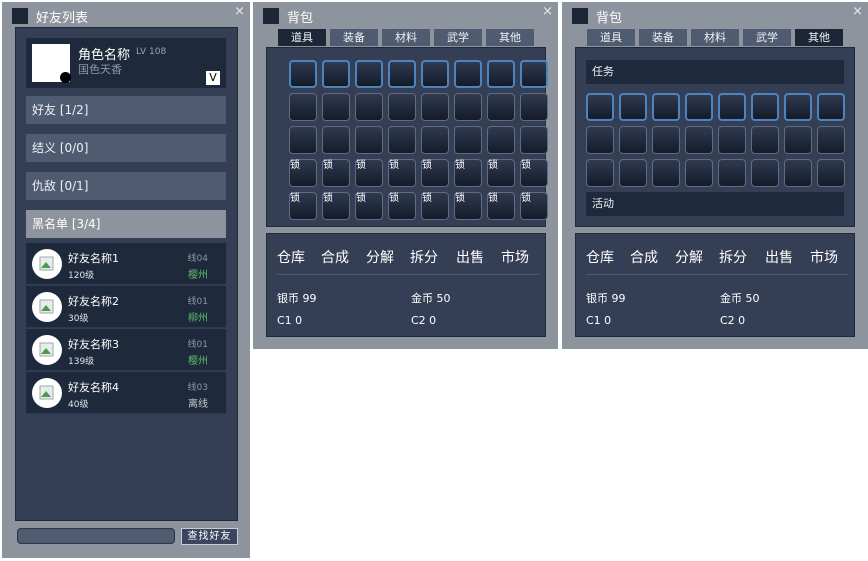  Describe the element at coordinates (611, 37) in the screenshot. I see `tab-items: 道具` at that location.